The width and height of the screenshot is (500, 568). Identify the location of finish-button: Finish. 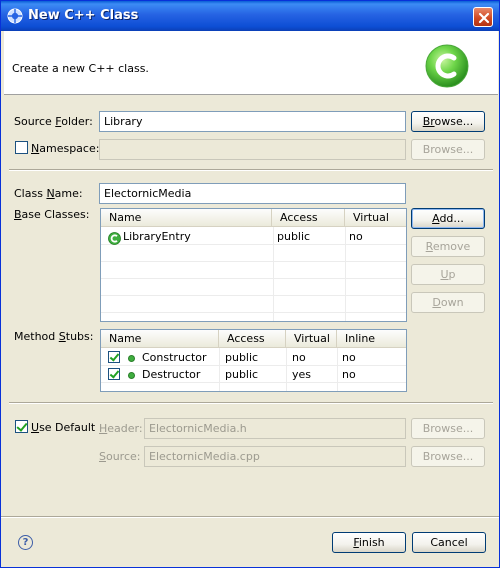
(369, 542).